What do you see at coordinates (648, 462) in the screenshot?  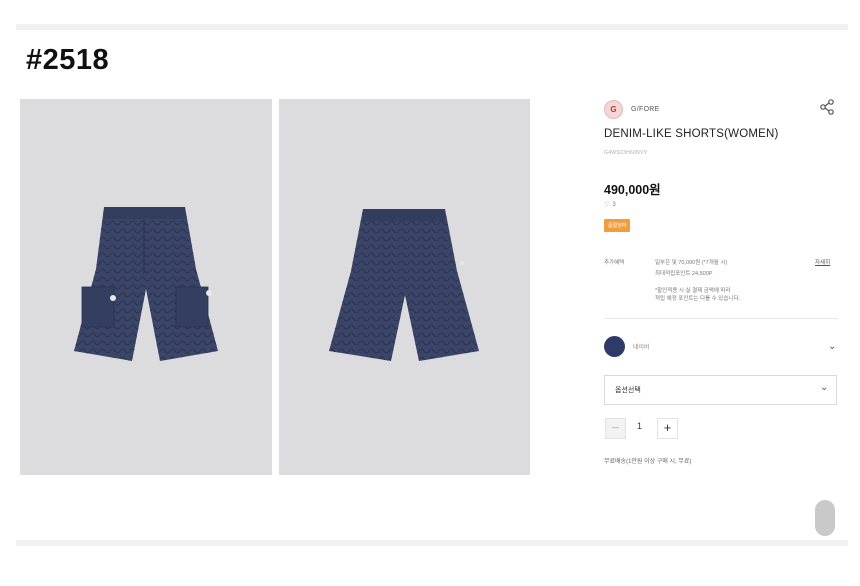 I see `shipping-info: 무료배송(1만원 이상 구매 시, 무료)` at bounding box center [648, 462].